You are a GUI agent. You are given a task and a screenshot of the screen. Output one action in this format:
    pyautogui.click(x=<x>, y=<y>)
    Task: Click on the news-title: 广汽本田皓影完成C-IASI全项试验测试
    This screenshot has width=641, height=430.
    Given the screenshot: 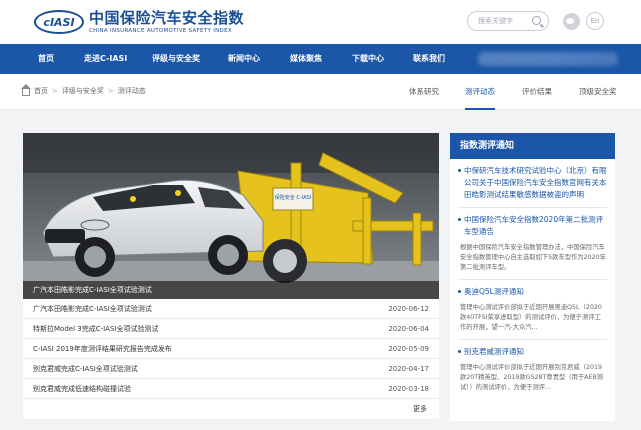 What is the action you would take?
    pyautogui.click(x=92, y=309)
    